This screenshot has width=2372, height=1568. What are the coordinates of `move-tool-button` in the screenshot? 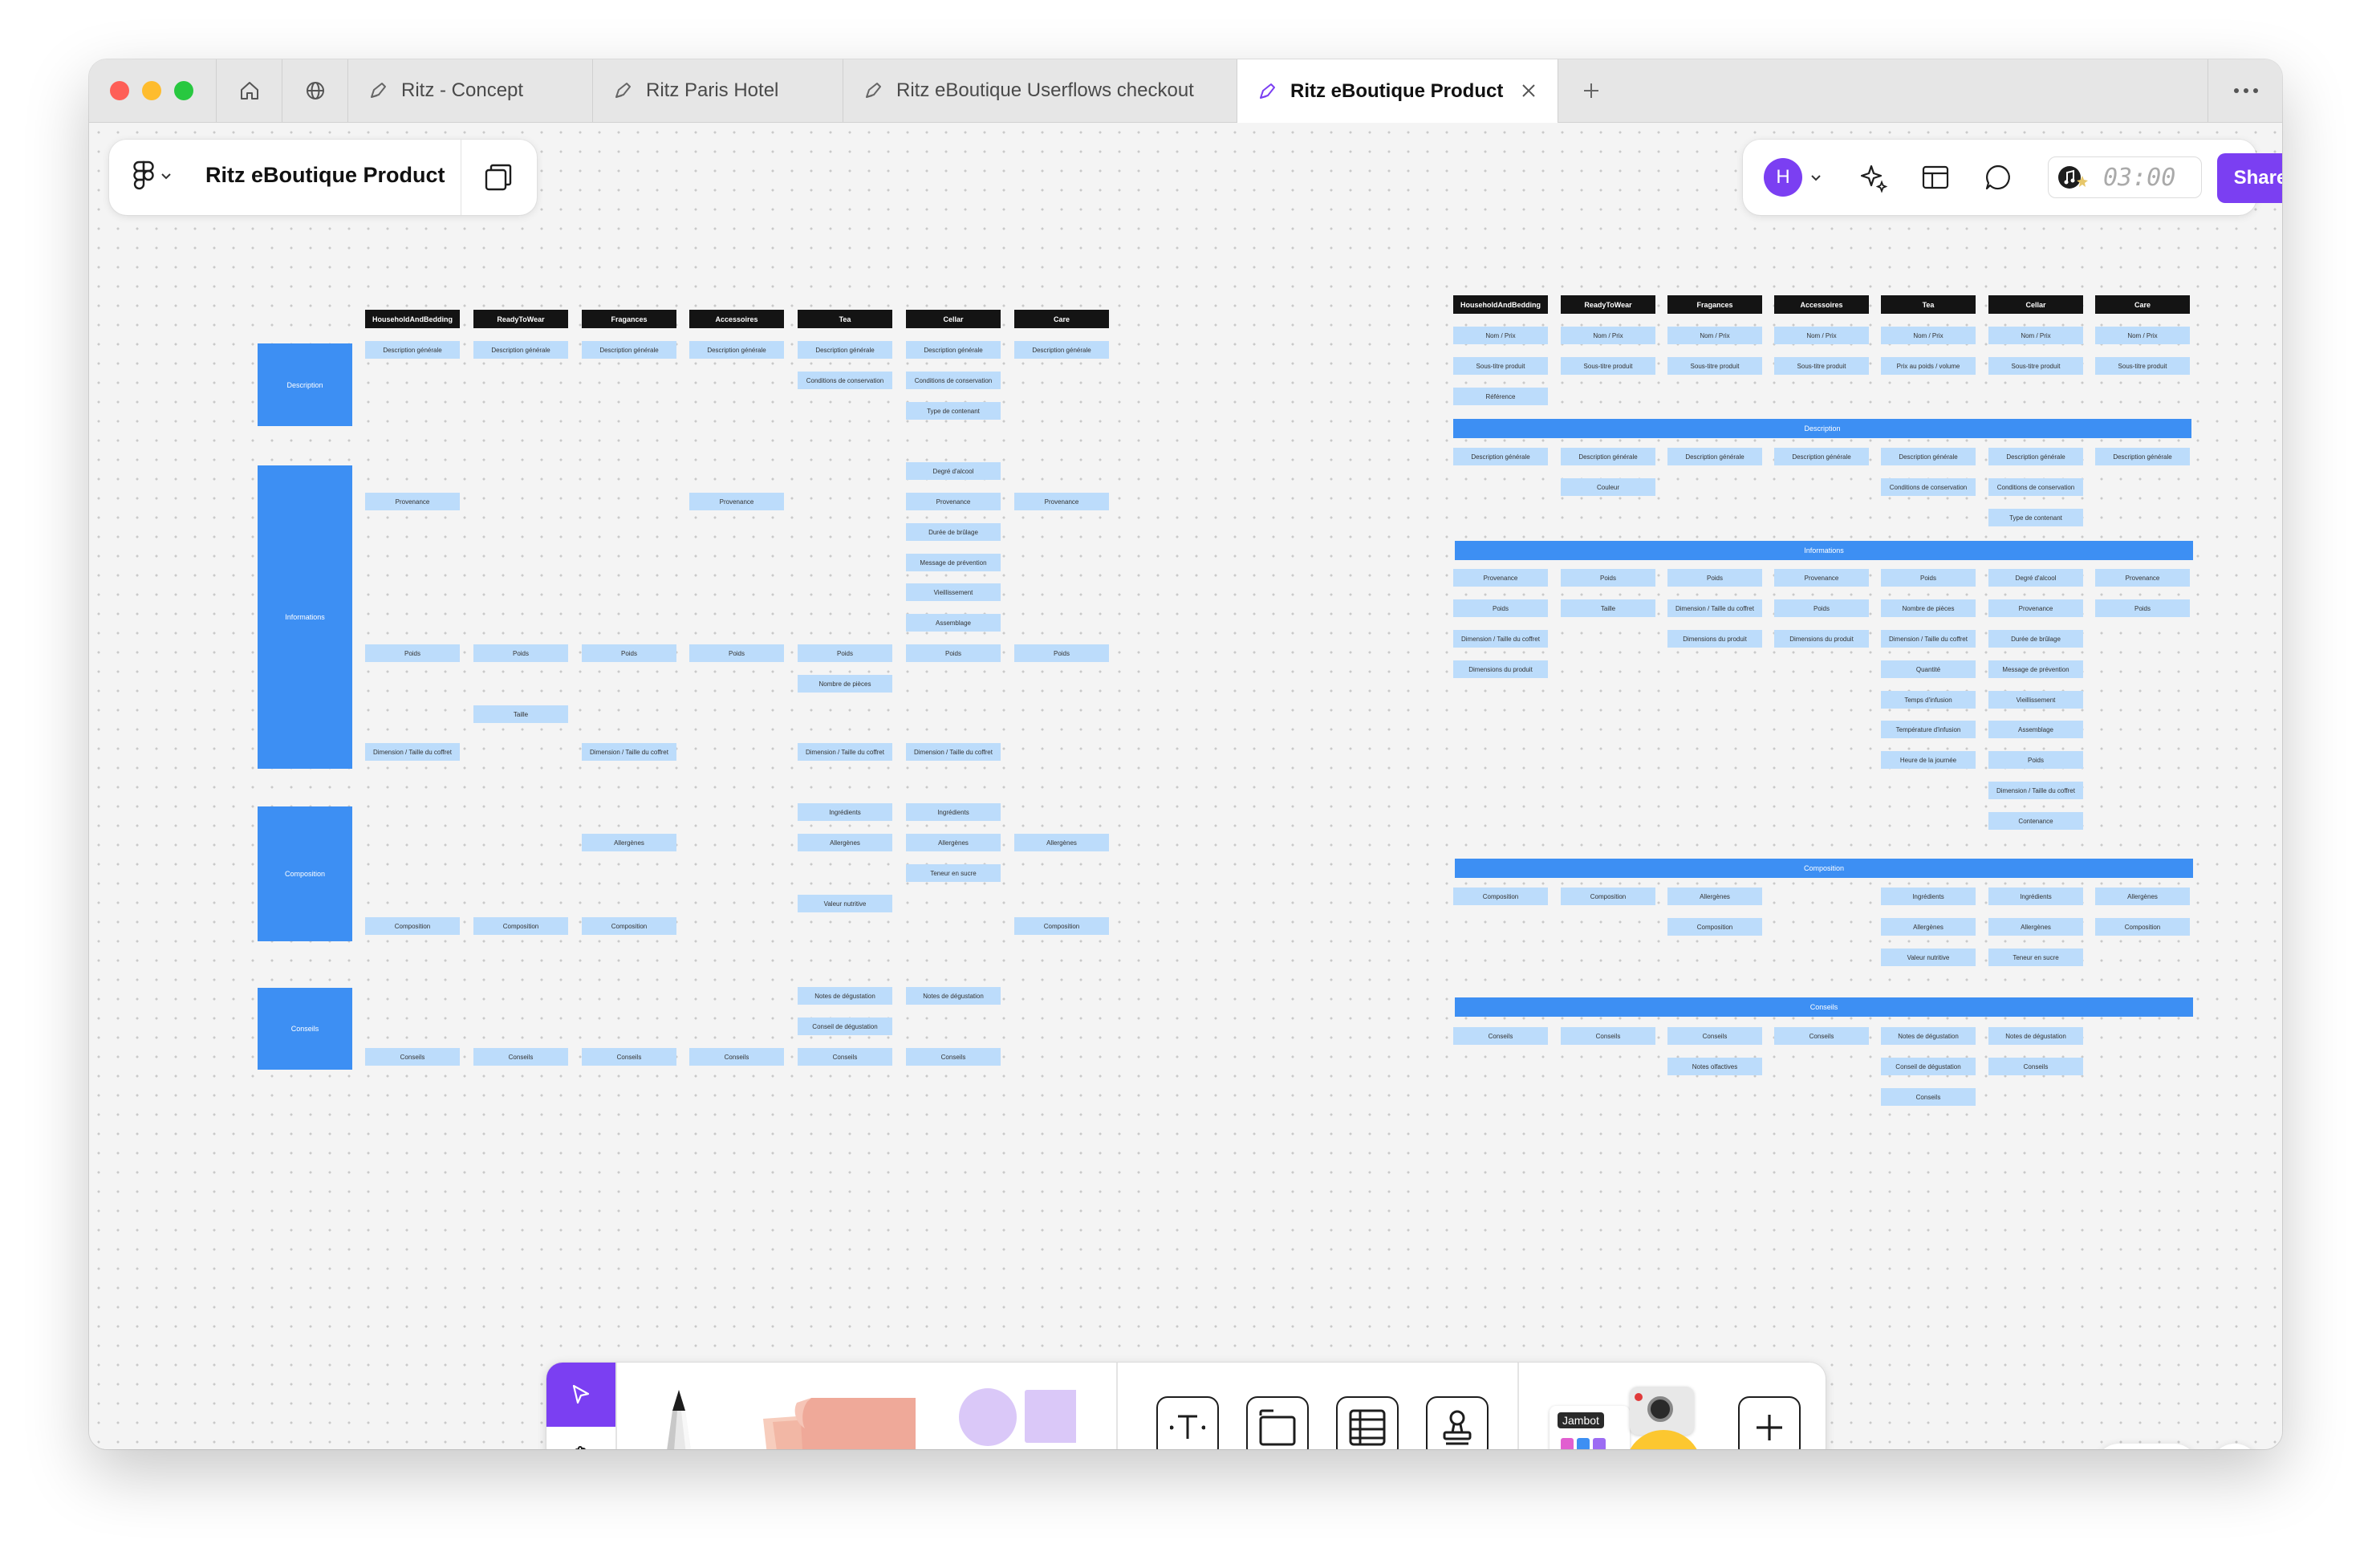 It's located at (580, 1395).